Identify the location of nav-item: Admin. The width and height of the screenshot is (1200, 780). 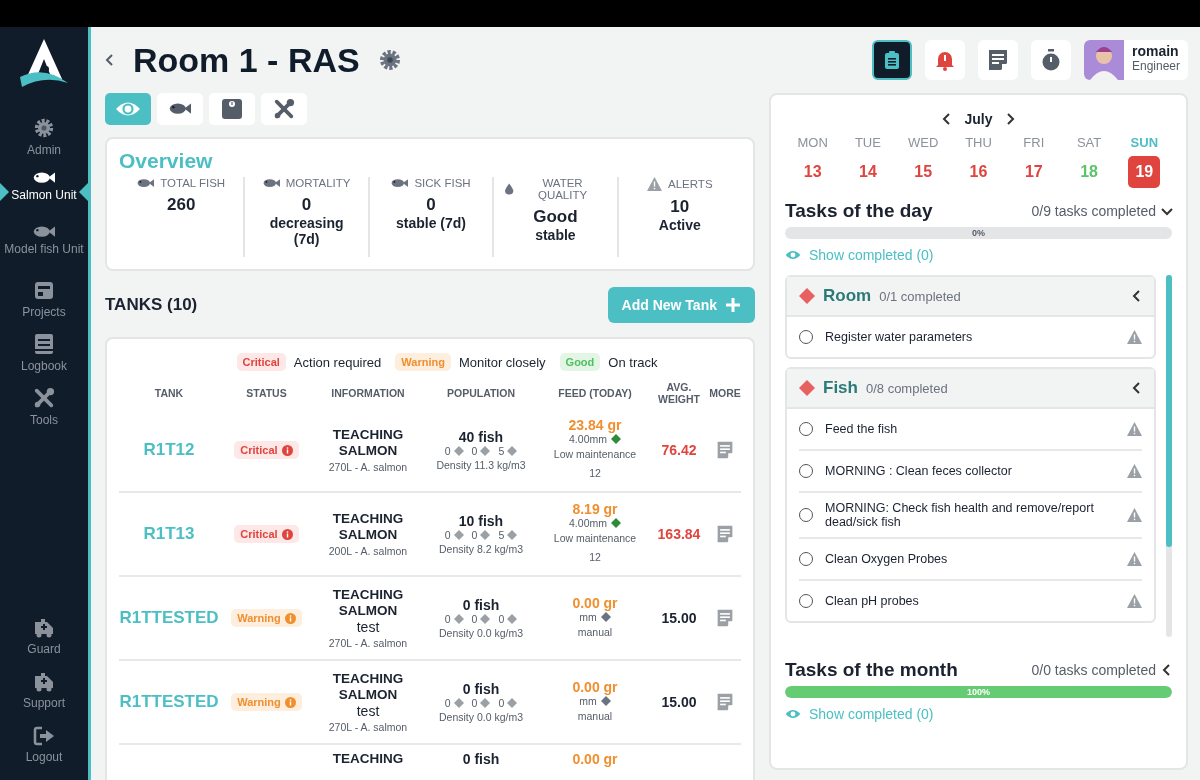
(44, 142).